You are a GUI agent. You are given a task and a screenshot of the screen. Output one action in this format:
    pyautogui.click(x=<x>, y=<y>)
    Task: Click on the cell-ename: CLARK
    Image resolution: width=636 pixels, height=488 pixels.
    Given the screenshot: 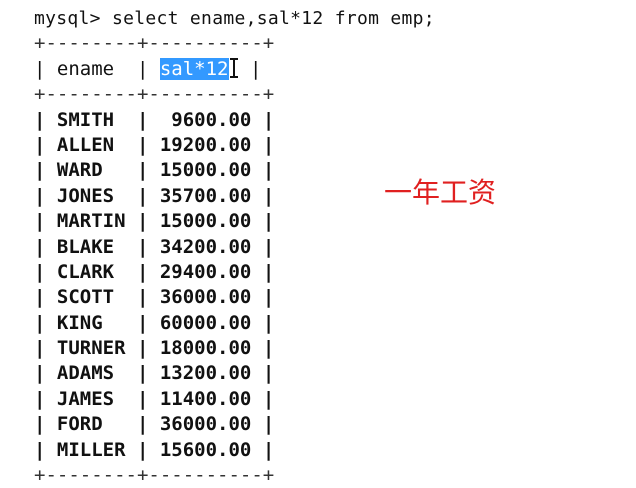 What is the action you would take?
    pyautogui.click(x=85, y=271)
    